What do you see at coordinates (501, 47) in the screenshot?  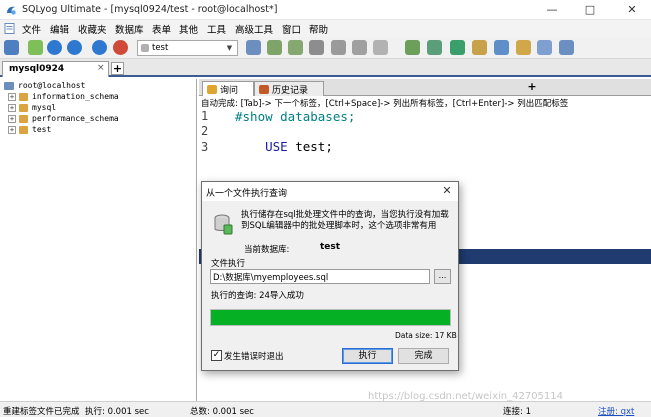 I see `scheduler-icon` at bounding box center [501, 47].